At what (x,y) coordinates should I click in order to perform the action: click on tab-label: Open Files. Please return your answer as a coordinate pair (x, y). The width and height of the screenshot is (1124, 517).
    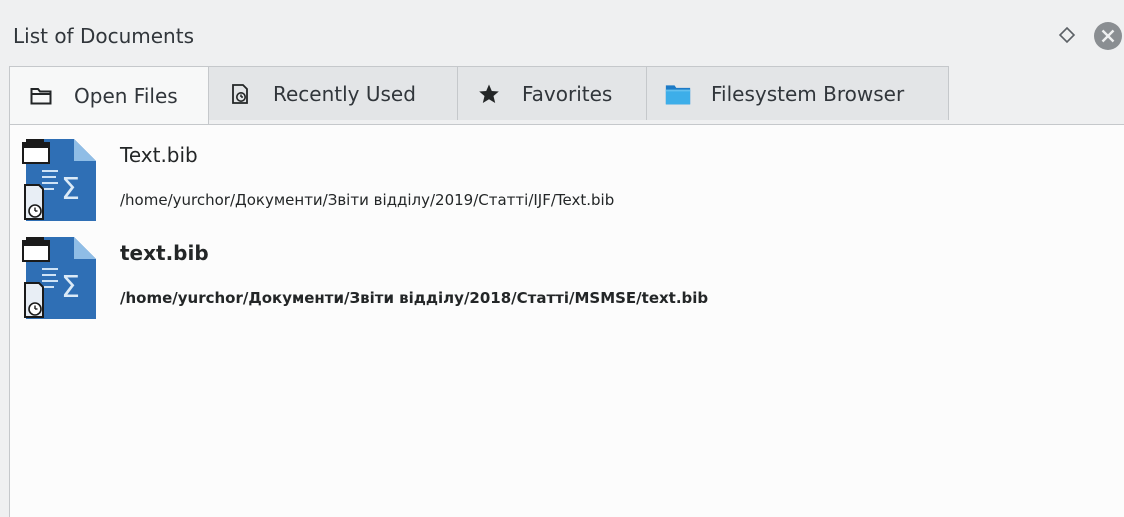
    Looking at the image, I should click on (126, 95).